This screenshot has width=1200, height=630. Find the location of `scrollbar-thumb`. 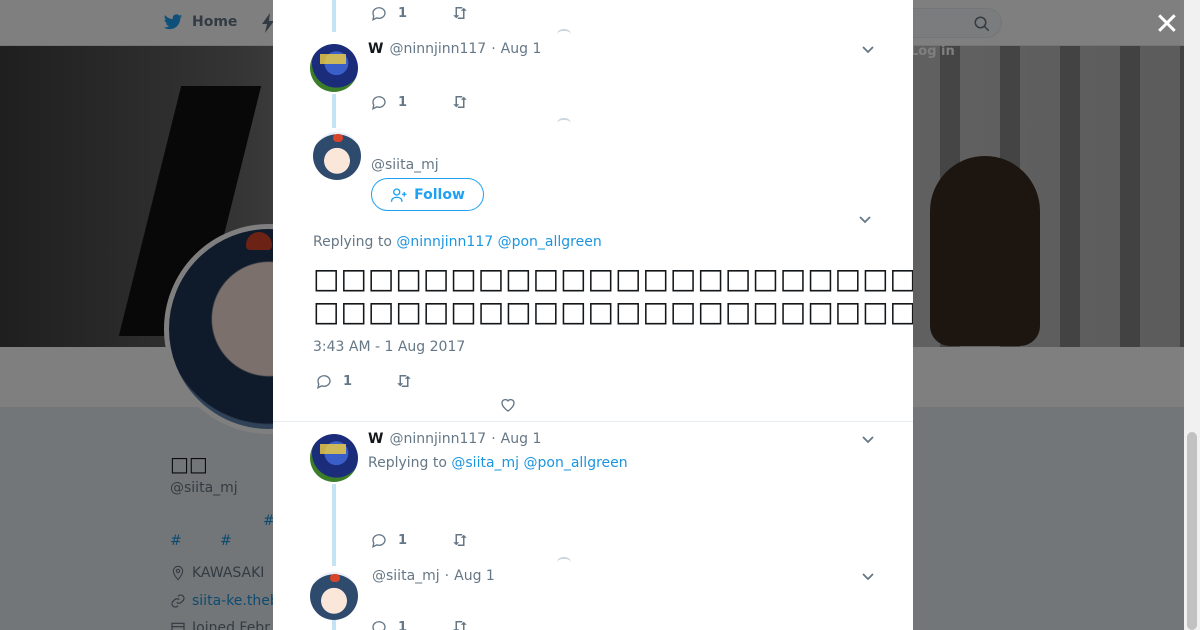

scrollbar-thumb is located at coordinates (1192, 531).